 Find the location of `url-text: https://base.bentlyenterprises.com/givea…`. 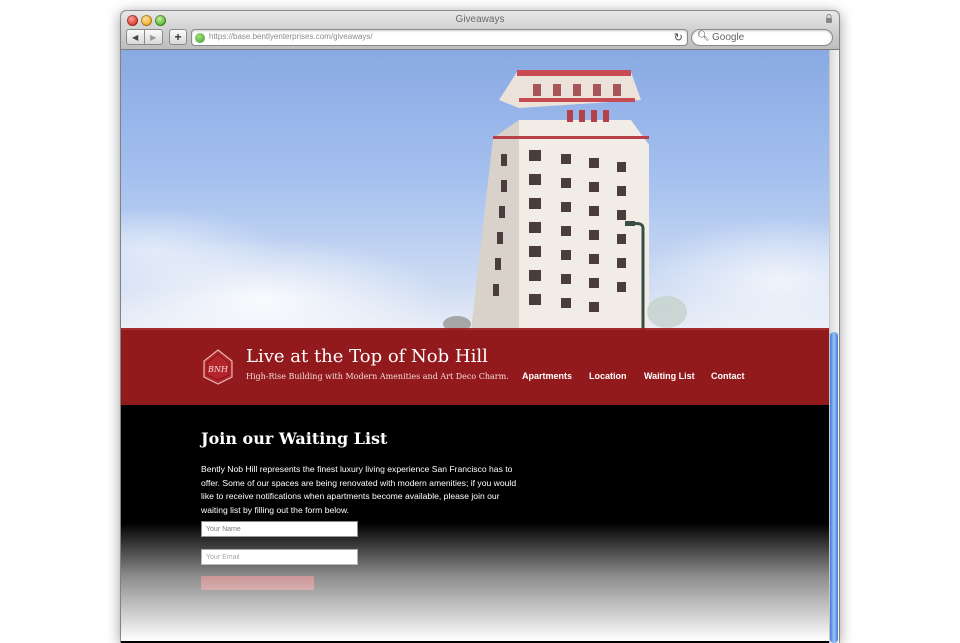

url-text: https://base.bentlyenterprises.com/givea… is located at coordinates (291, 36).